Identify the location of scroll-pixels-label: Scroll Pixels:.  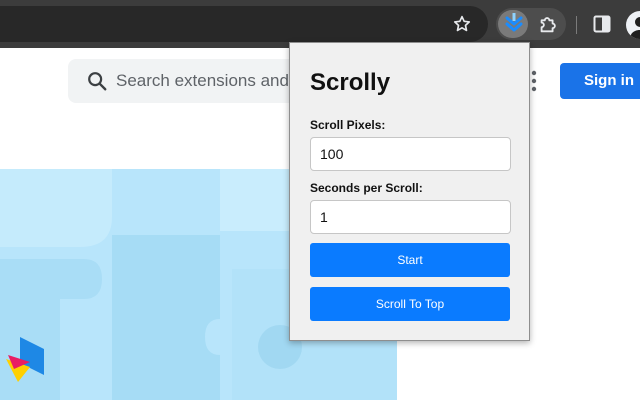
(348, 125).